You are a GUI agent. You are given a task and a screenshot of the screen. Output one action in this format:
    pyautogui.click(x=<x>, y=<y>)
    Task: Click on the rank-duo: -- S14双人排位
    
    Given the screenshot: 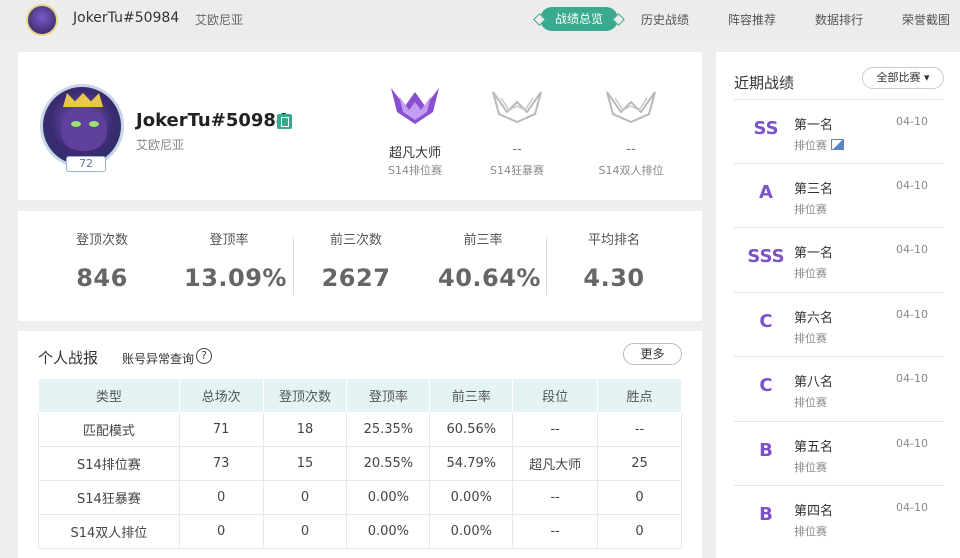 What is the action you would take?
    pyautogui.click(x=631, y=130)
    